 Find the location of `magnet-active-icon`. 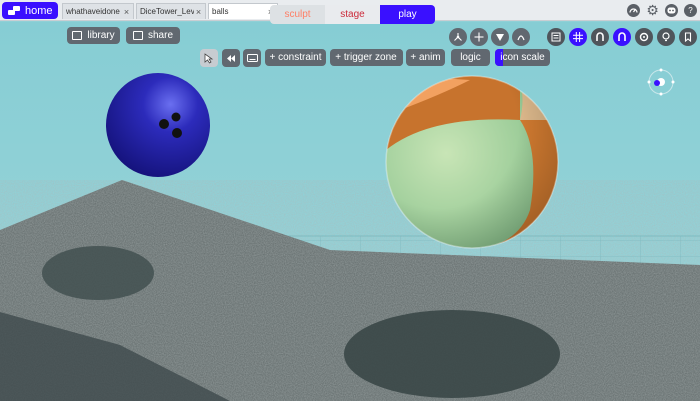

magnet-active-icon is located at coordinates (622, 37).